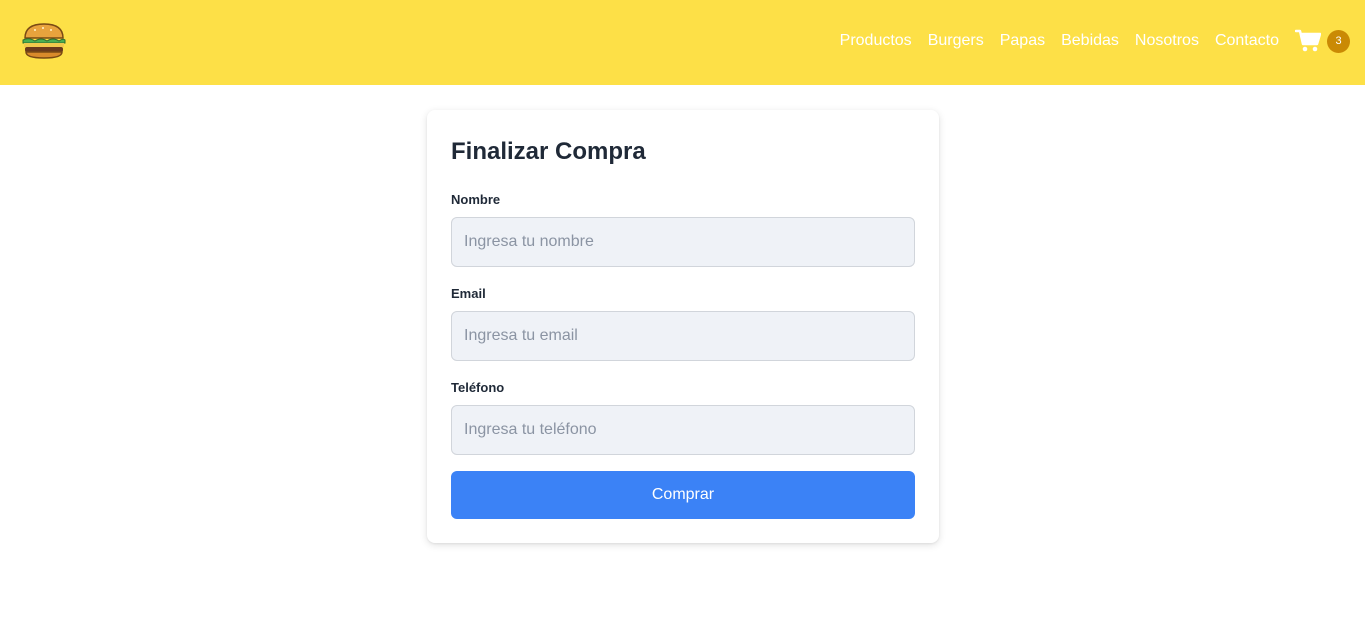  I want to click on phone-label: Teléfono, so click(478, 387).